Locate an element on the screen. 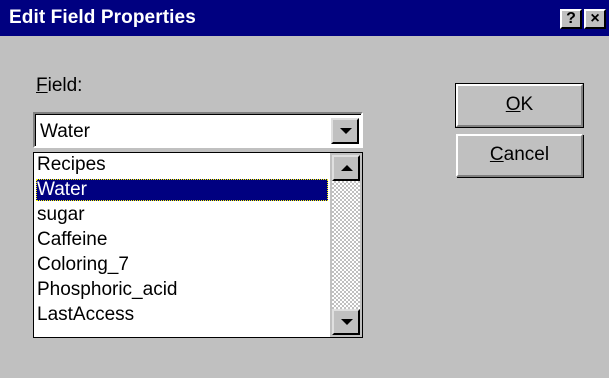 The width and height of the screenshot is (609, 378). title-bar: Edit Field Properties ? × is located at coordinates (304, 18).